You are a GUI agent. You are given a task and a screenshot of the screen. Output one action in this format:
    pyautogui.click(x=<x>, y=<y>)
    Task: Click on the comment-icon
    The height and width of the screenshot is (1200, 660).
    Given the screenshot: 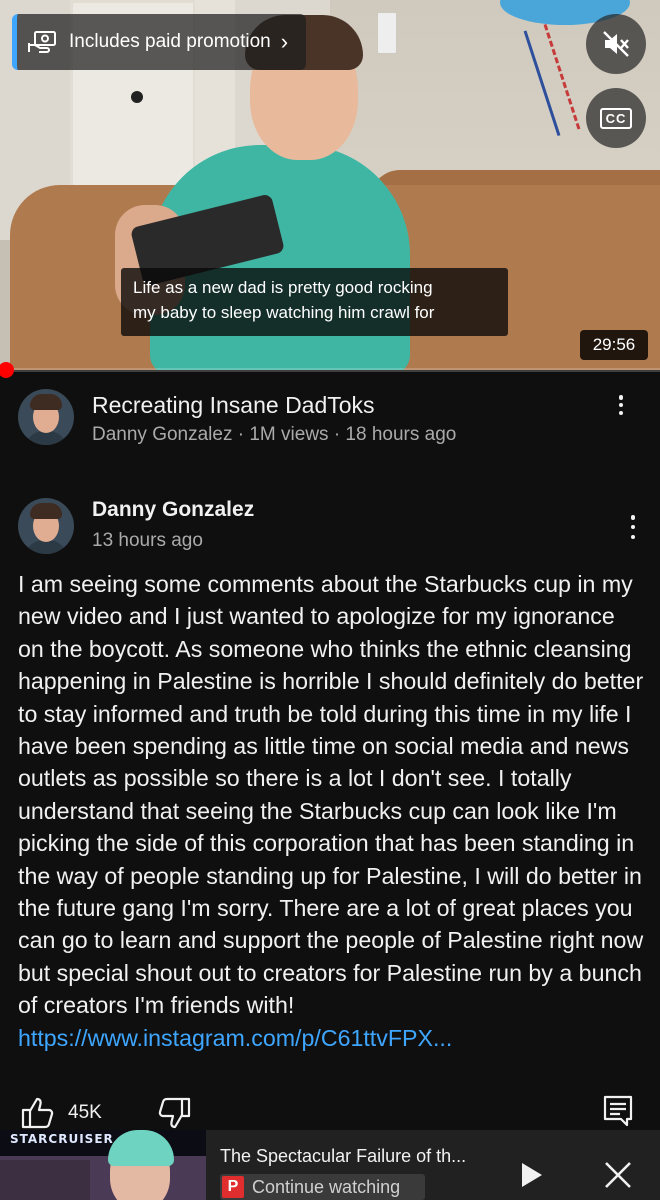 What is the action you would take?
    pyautogui.click(x=618, y=1111)
    